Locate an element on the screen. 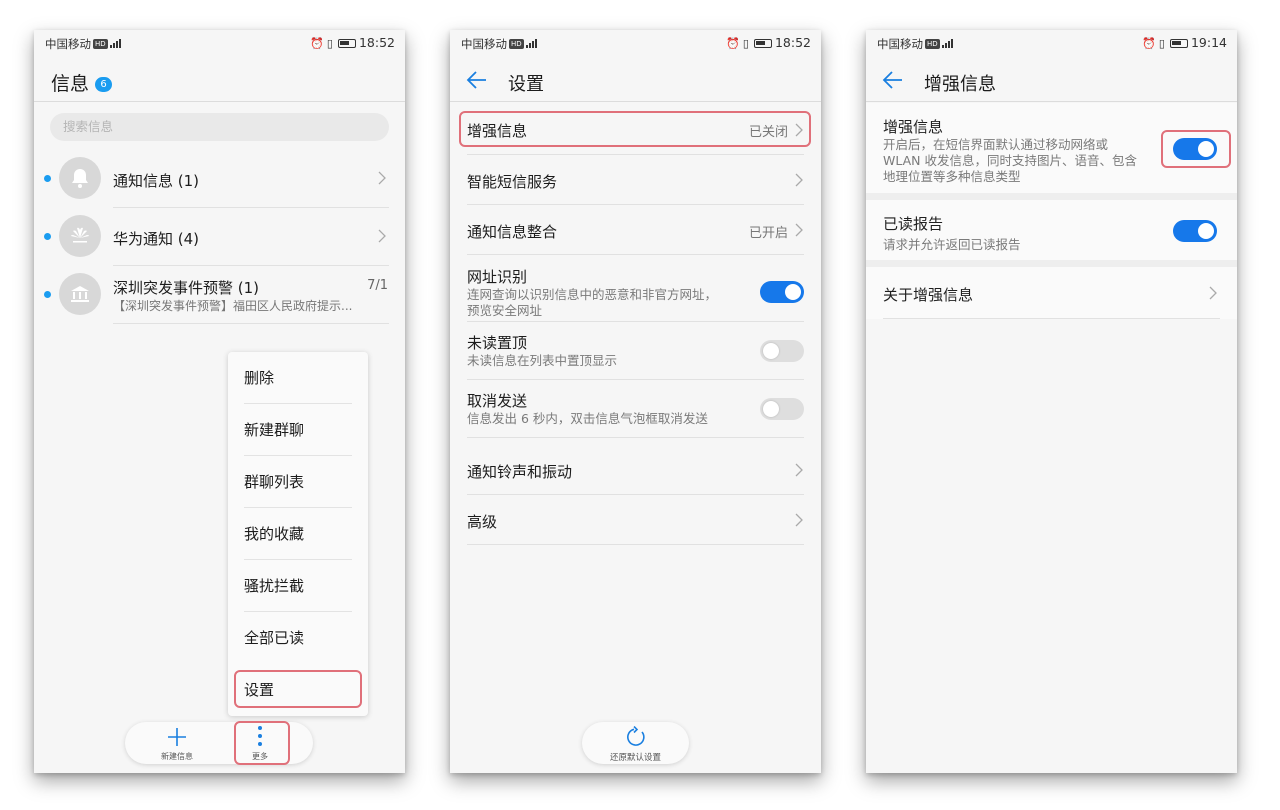 This screenshot has width=1280, height=810. read-report-toggle is located at coordinates (1195, 231).